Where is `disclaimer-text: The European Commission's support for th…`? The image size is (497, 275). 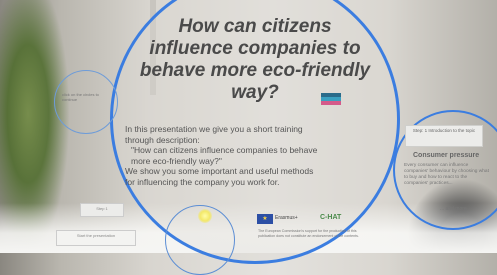
disclaimer-text: The European Commission's support for th… is located at coordinates (308, 233).